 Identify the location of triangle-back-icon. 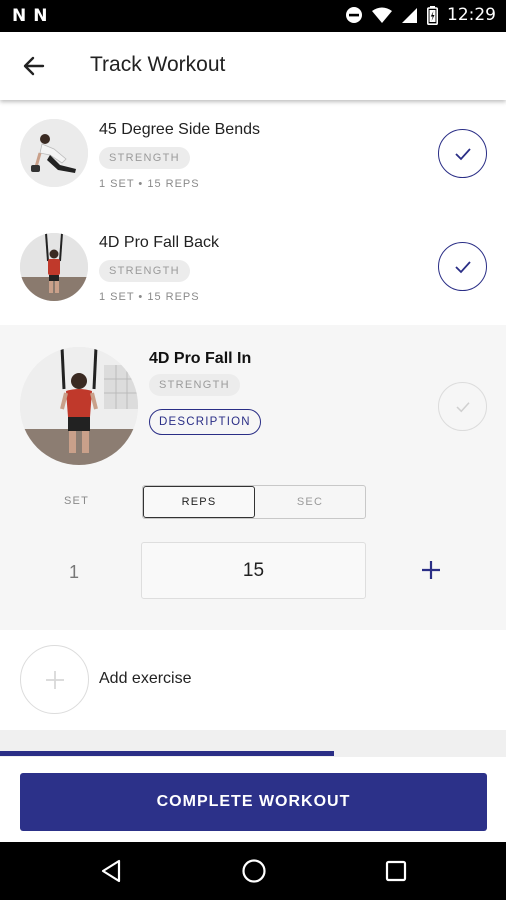
(111, 871).